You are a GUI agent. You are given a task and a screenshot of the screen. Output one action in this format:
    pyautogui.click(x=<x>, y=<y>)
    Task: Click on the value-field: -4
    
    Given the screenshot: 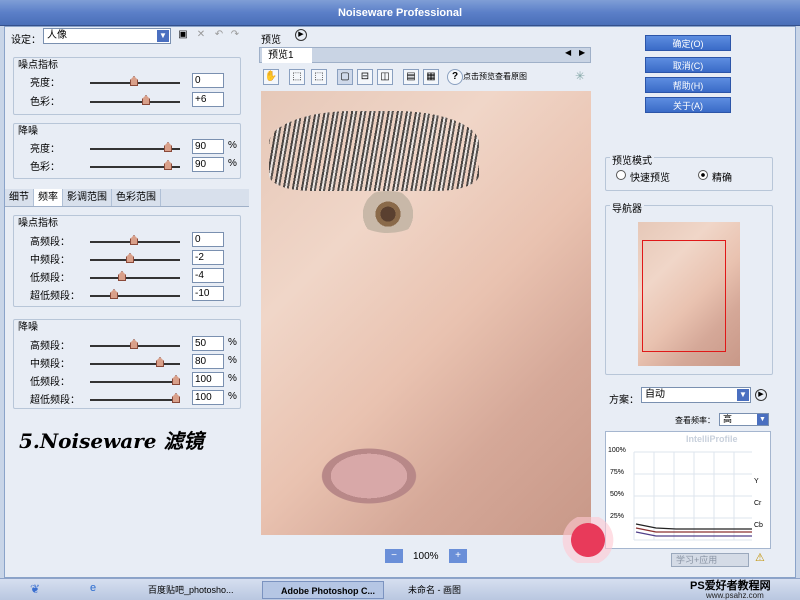 What is the action you would take?
    pyautogui.click(x=208, y=275)
    